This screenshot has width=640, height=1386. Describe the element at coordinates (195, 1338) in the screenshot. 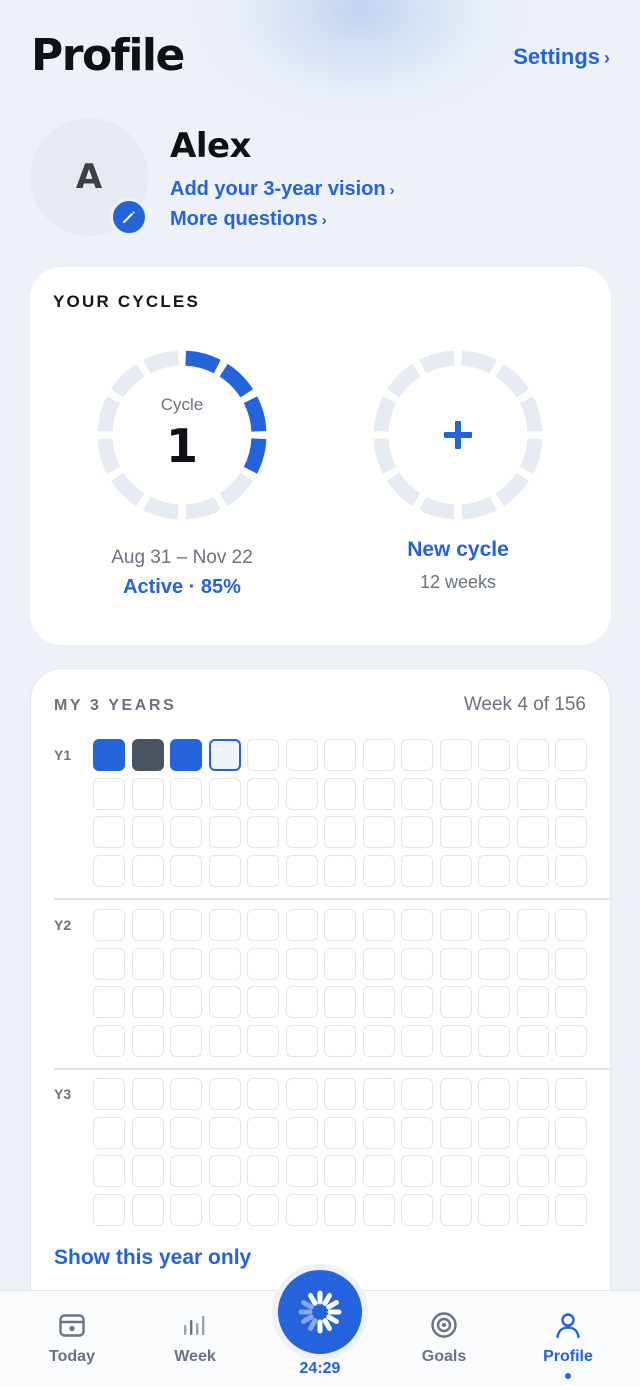

I see `tab-week: Week` at that location.